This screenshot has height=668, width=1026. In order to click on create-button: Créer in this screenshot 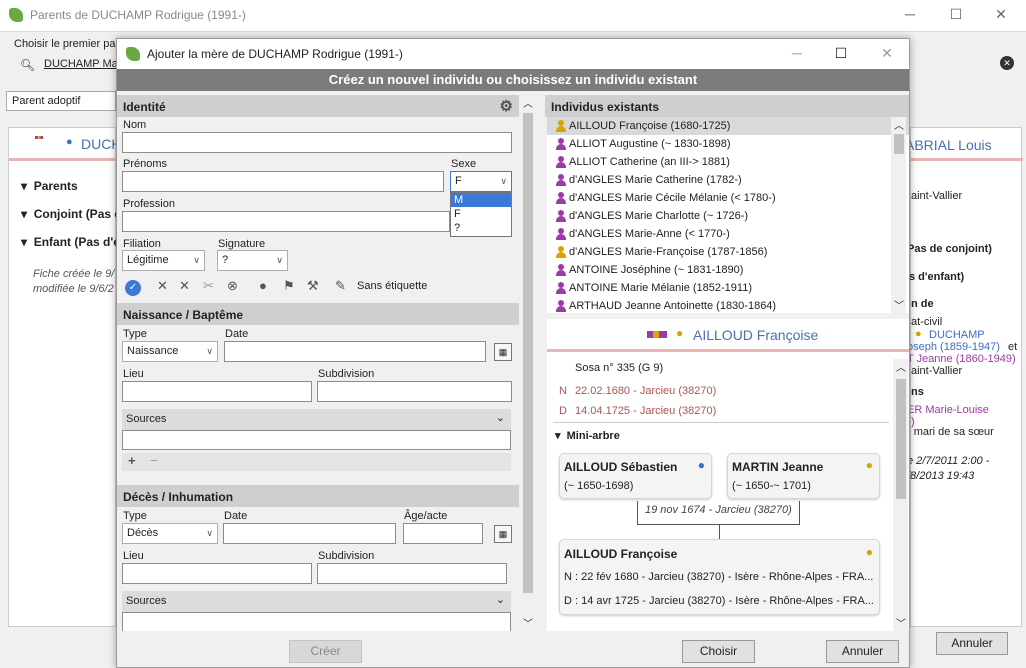, I will do `click(325, 651)`.